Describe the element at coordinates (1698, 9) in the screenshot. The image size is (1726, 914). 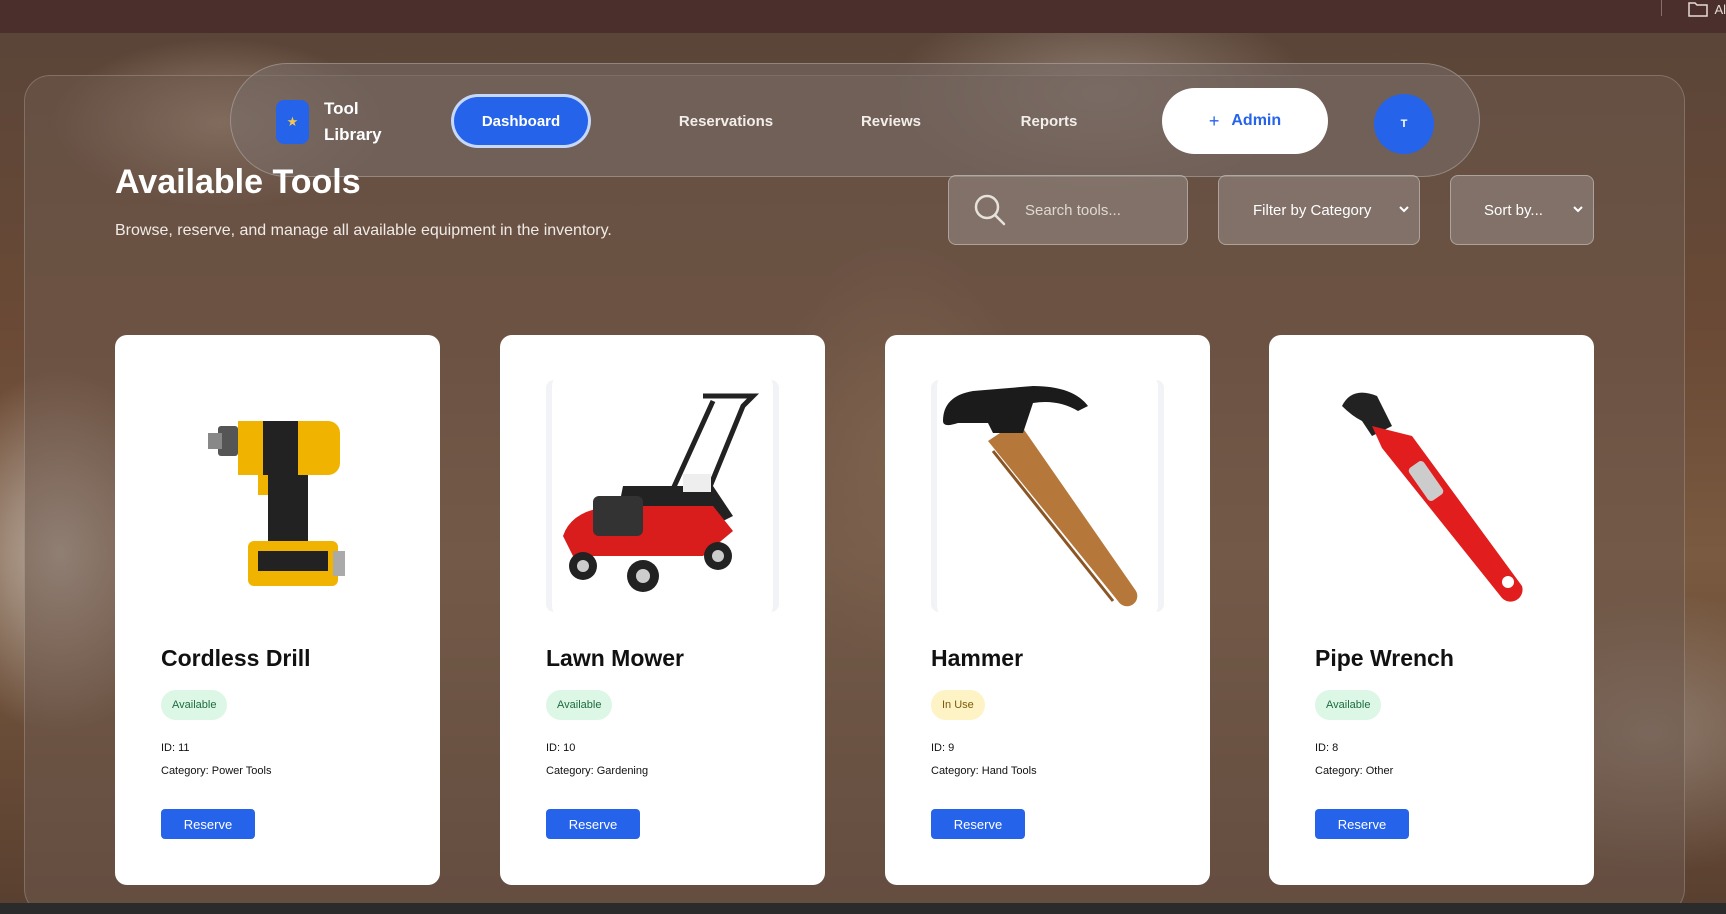
I see `folder-icon` at that location.